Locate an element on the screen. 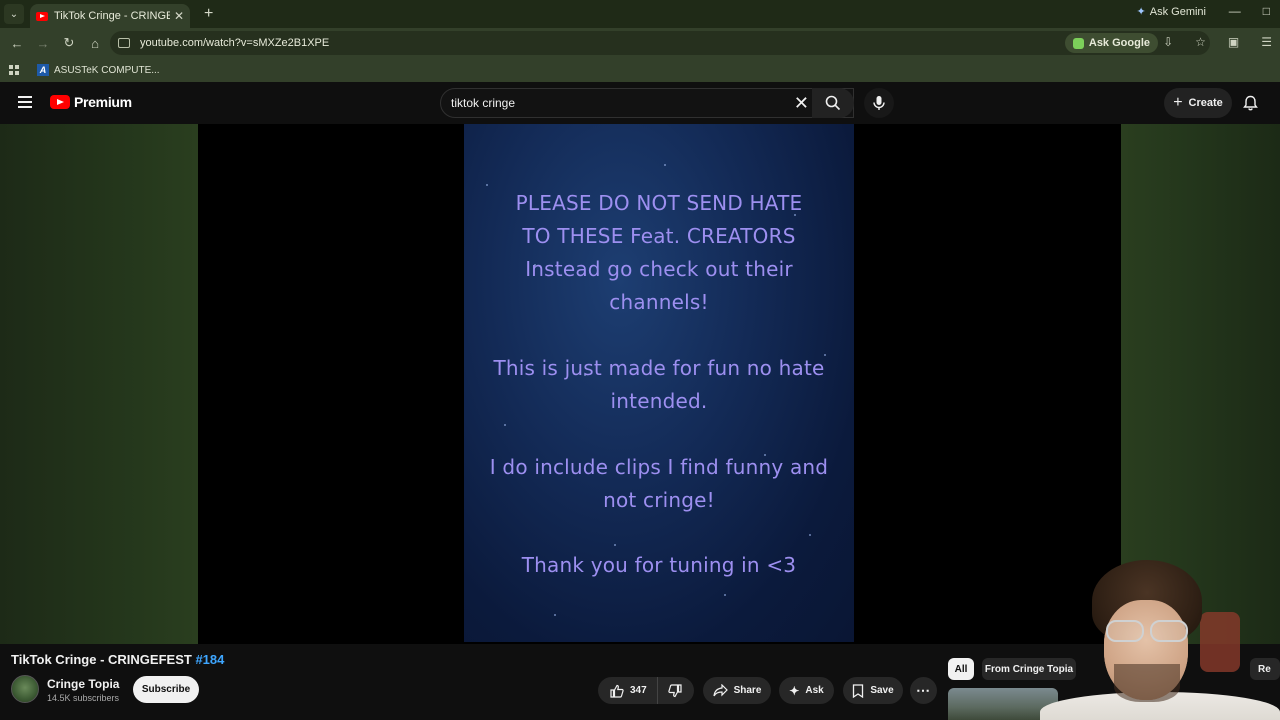  create-button: + Create is located at coordinates (1198, 103).